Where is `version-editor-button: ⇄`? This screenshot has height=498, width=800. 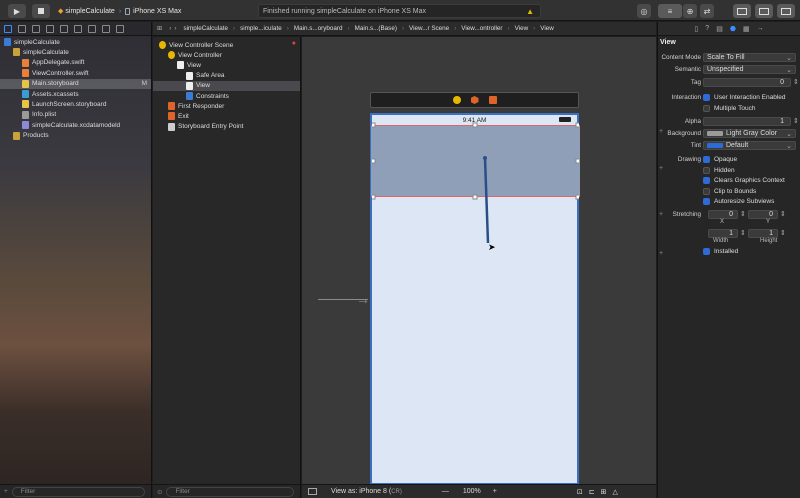
version-editor-button: ⇄ is located at coordinates (707, 11).